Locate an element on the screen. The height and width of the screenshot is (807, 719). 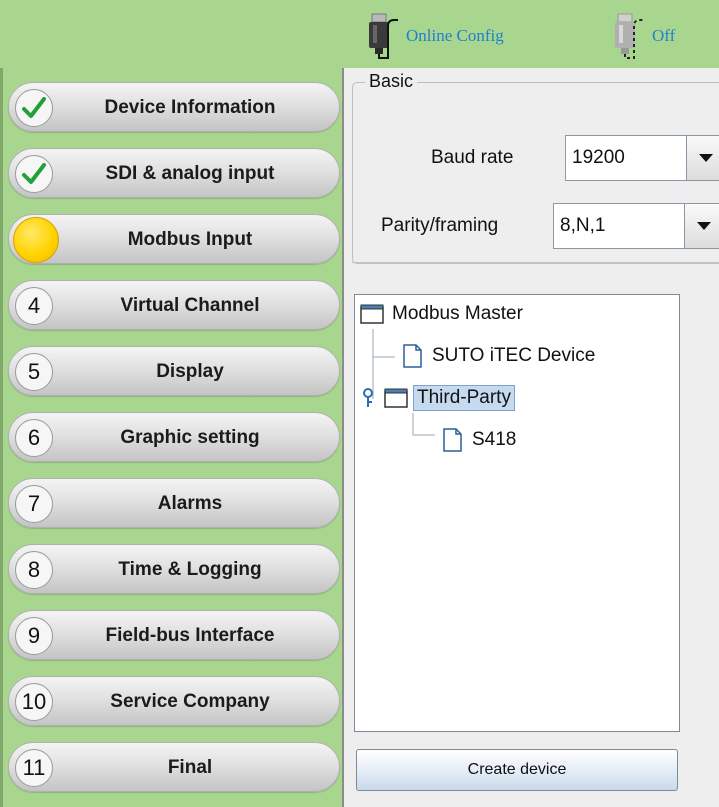
tree-node-s418: S418 is located at coordinates (479, 440).